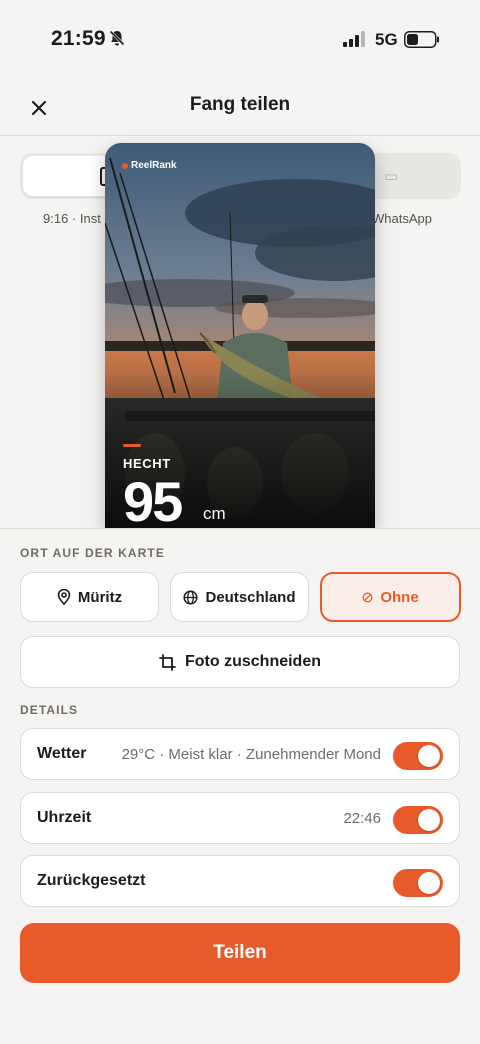 This screenshot has width=480, height=1044. I want to click on location-option-label: Ohne, so click(399, 597).